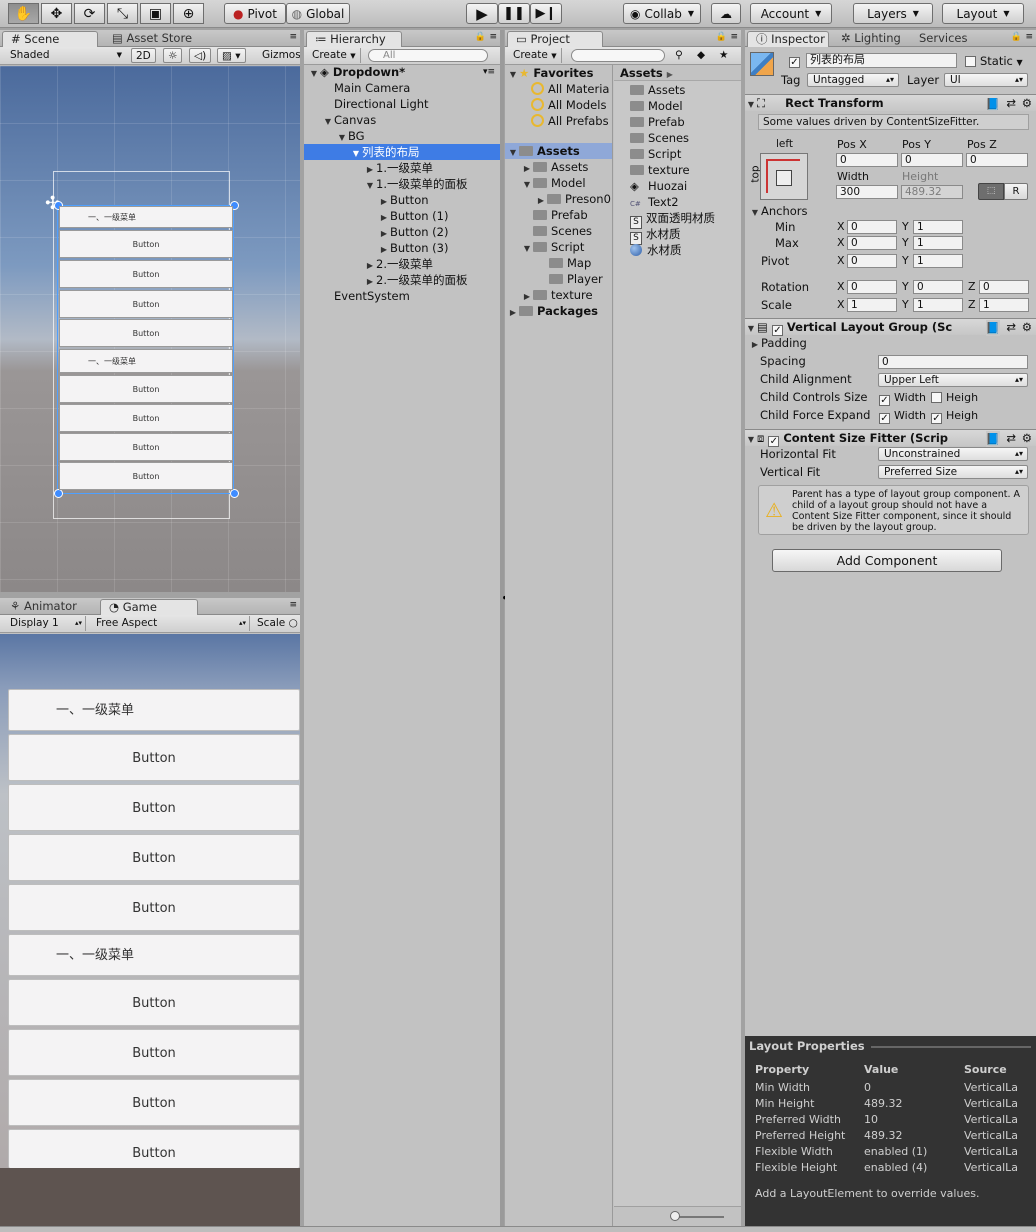 The image size is (1036, 1232). What do you see at coordinates (677, 170) in the screenshot?
I see `file-folder-texture: texture` at bounding box center [677, 170].